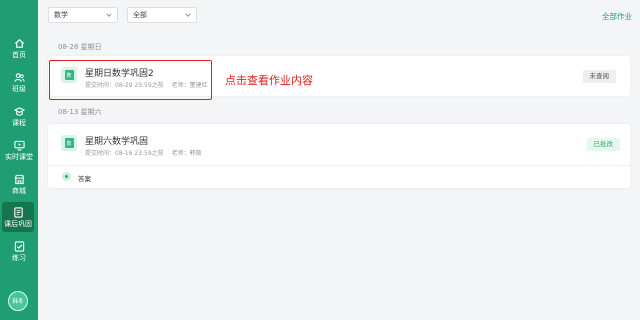  What do you see at coordinates (83, 15) in the screenshot?
I see `subject-select: 数学` at bounding box center [83, 15].